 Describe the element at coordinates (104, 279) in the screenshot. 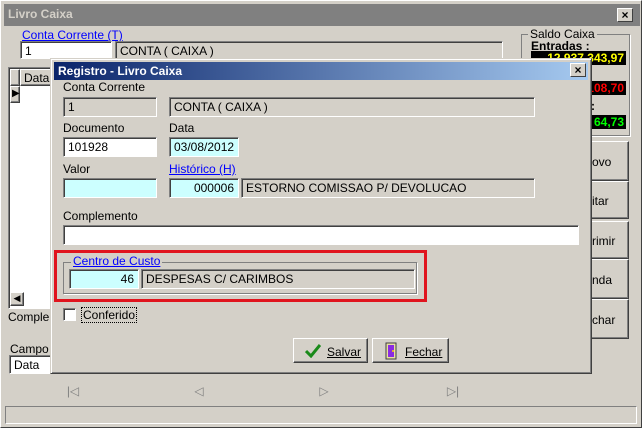

I see `centro-custo-code-input: 46` at that location.